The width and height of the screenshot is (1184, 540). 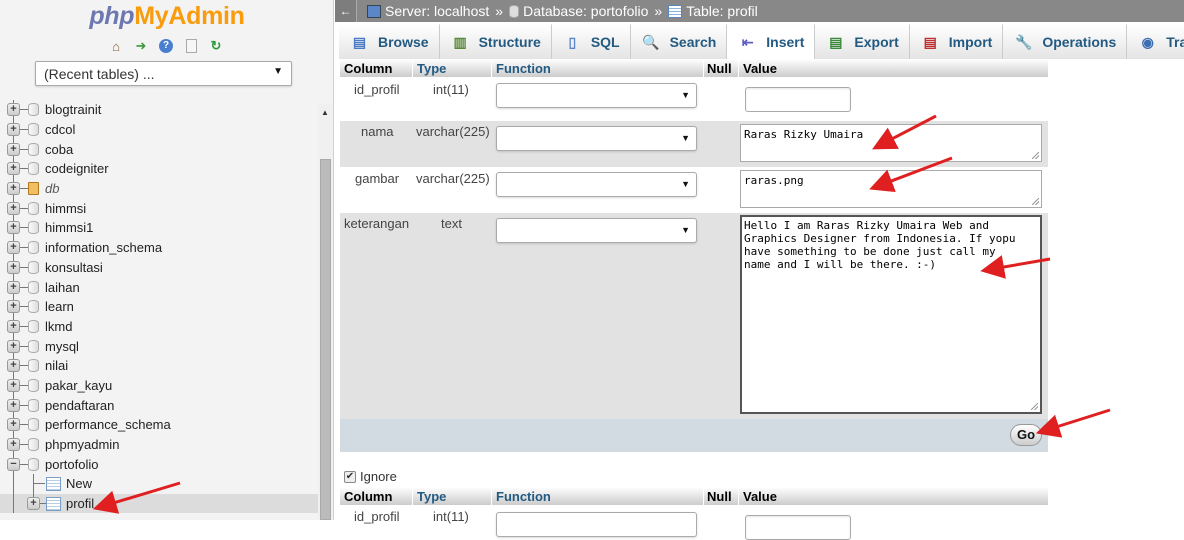 I want to click on tab-import: ▤ Import, so click(x=956, y=41).